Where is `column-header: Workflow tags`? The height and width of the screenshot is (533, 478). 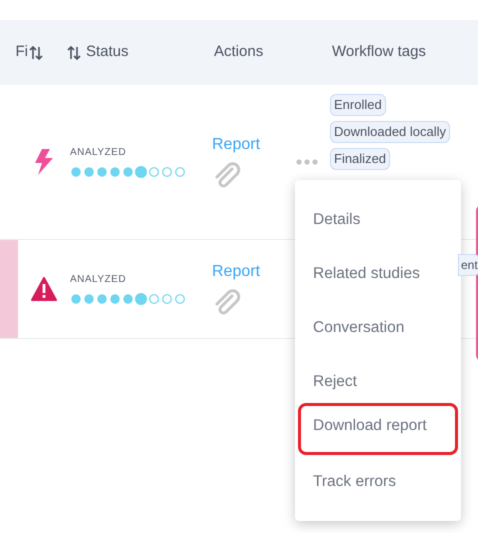 column-header: Workflow tags is located at coordinates (379, 52).